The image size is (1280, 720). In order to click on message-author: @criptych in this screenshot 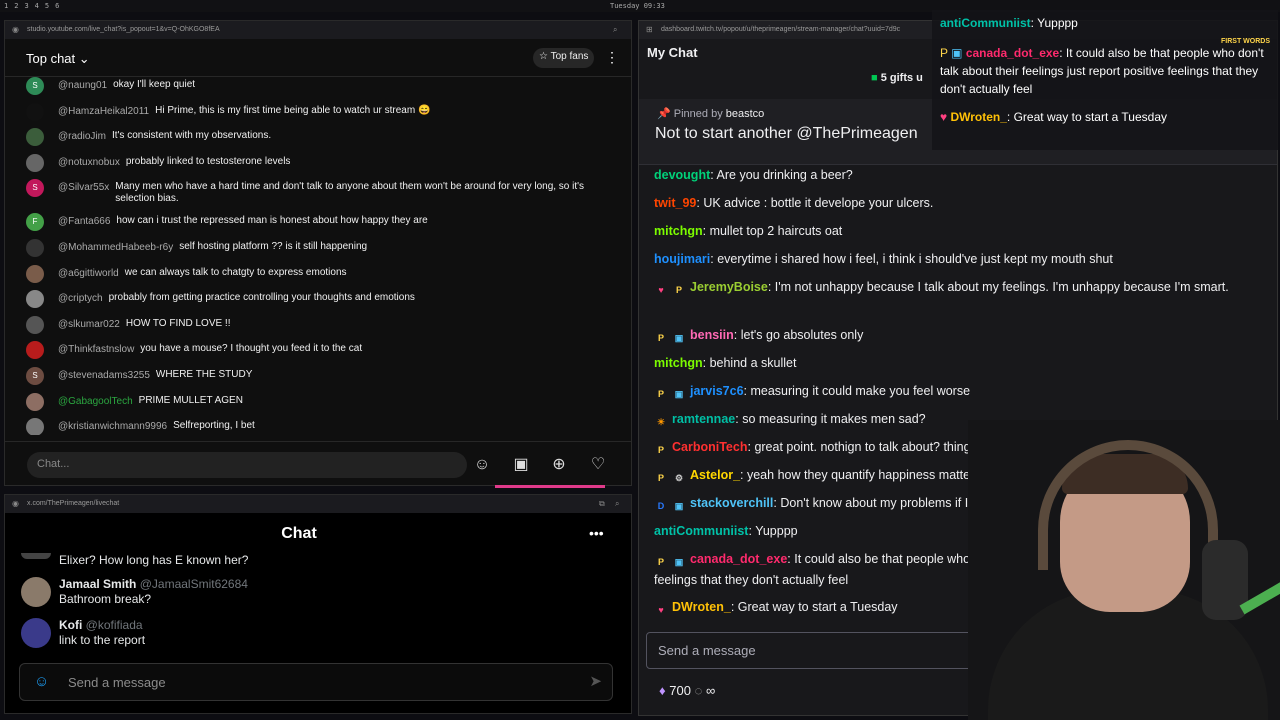, I will do `click(80, 299)`.